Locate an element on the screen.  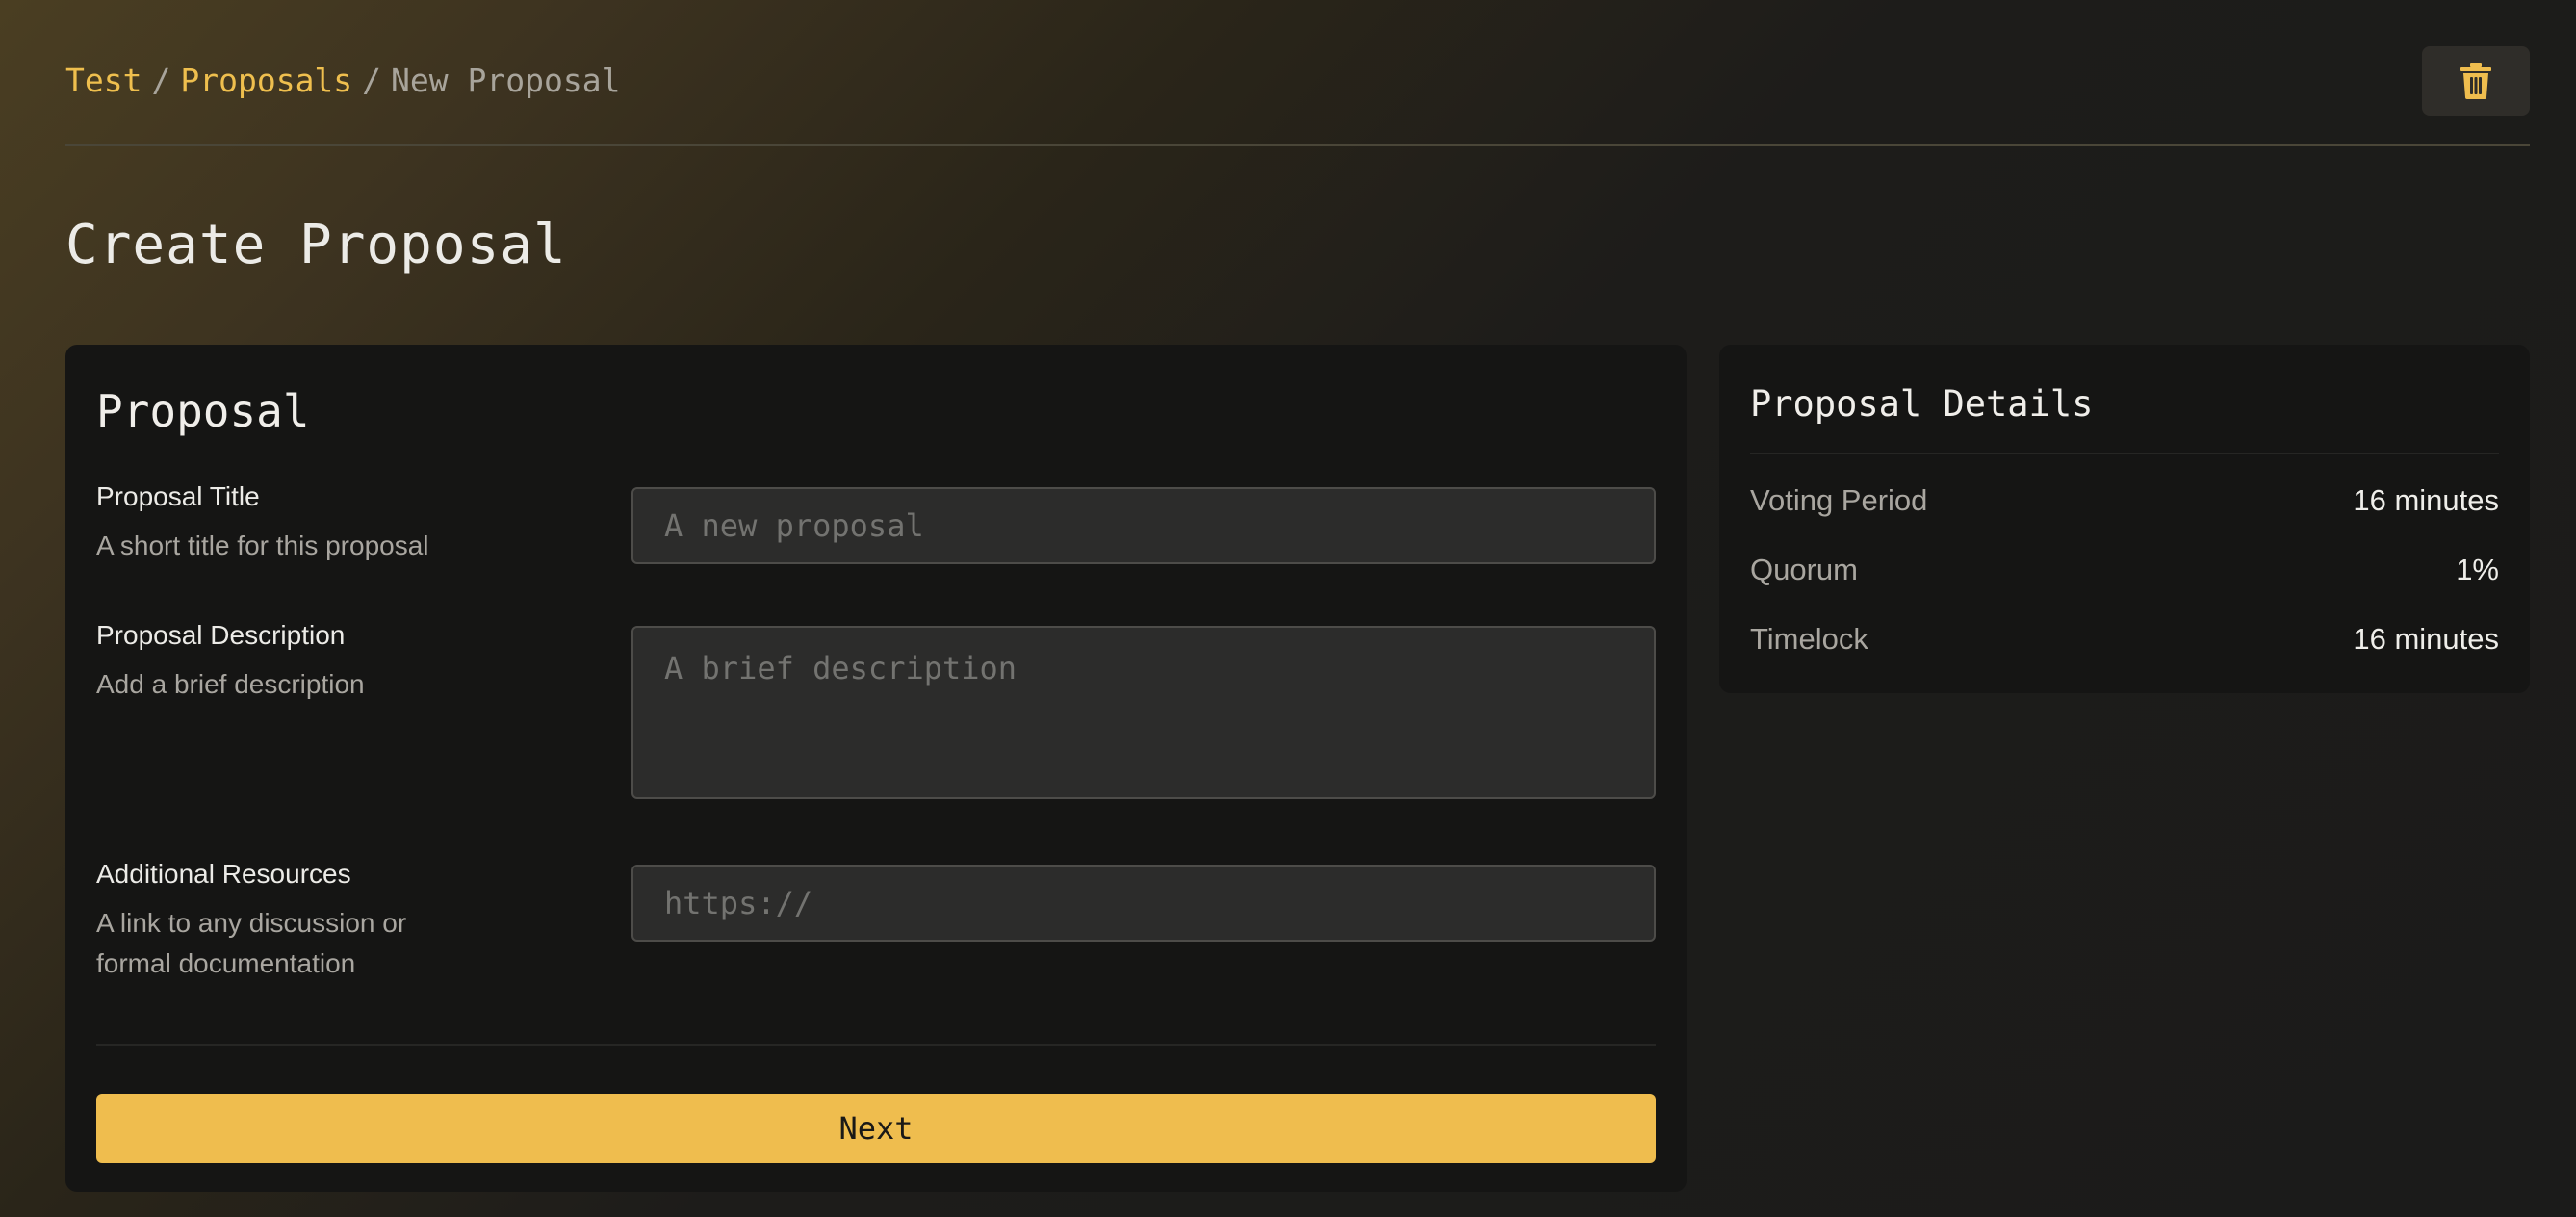
trash-icon is located at coordinates (2475, 81).